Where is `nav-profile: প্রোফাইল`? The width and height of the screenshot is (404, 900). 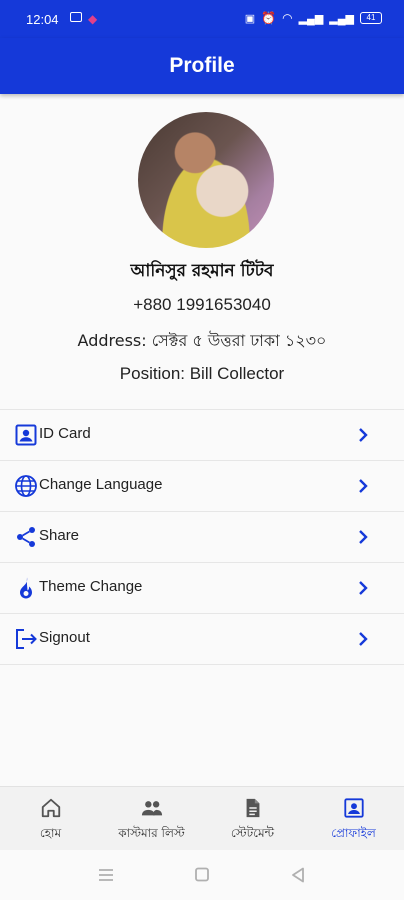
nav-profile: প্রোফাইল is located at coordinates (353, 819).